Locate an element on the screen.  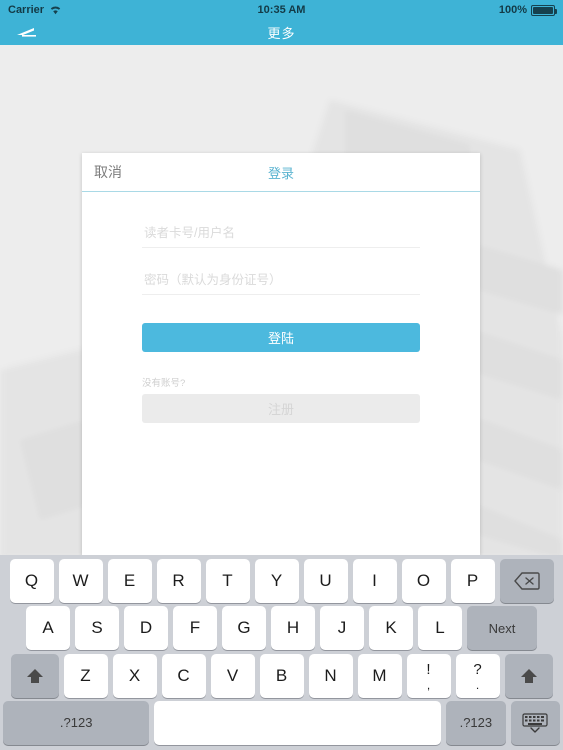
nav-bar: 更多 is located at coordinates (281, 32).